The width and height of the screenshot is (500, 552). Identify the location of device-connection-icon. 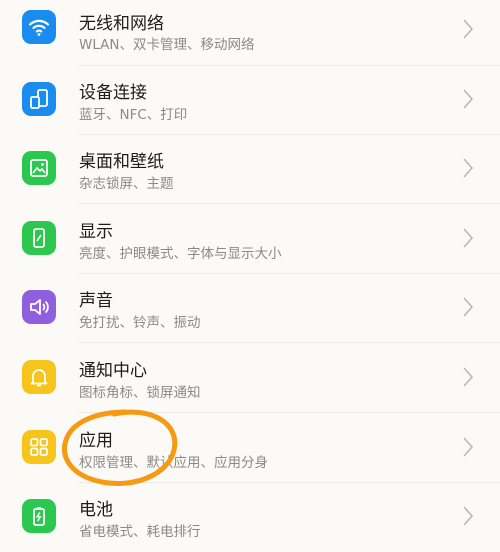
(39, 99).